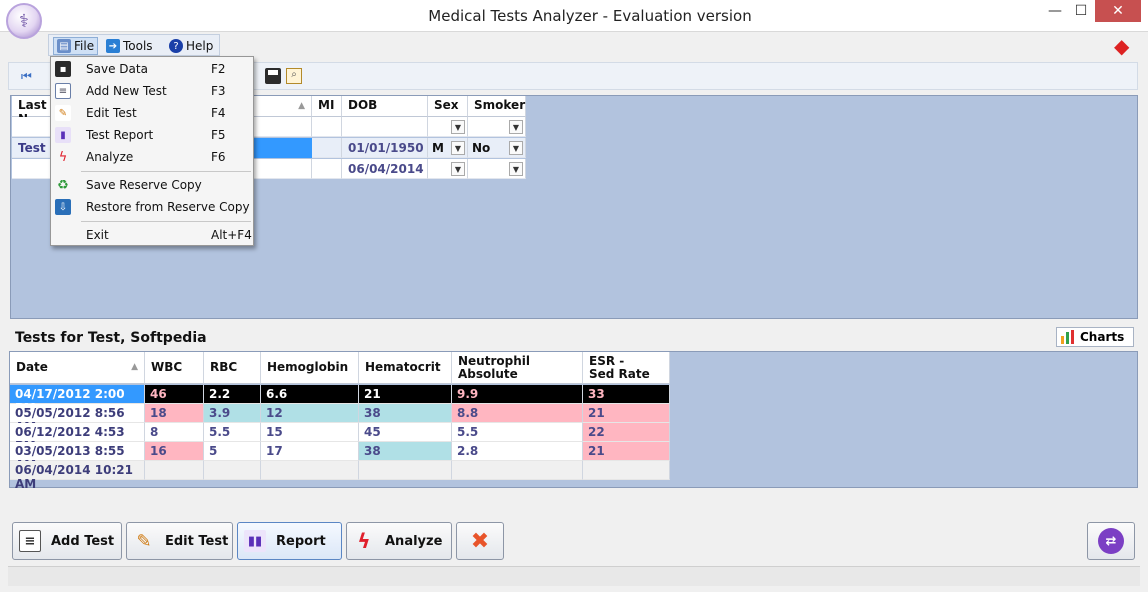 The height and width of the screenshot is (592, 1148). I want to click on first-record-icon: ⏮, so click(28, 76).